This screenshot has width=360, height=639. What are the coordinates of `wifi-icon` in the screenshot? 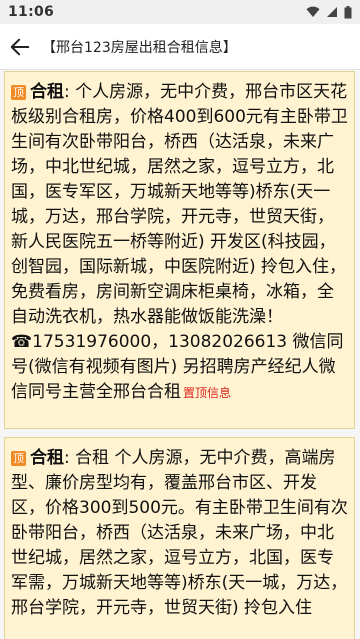 It's located at (313, 11).